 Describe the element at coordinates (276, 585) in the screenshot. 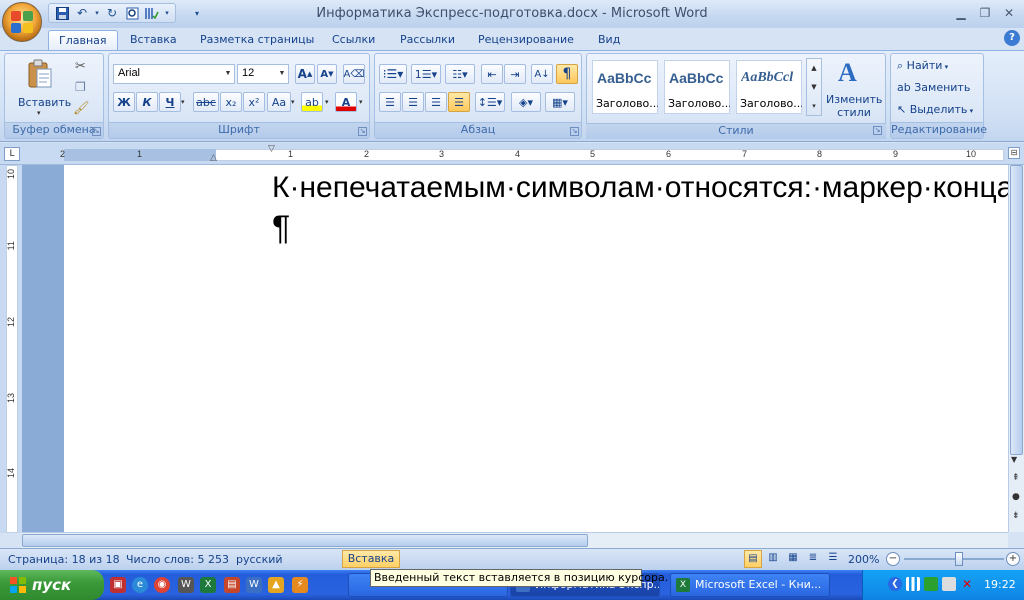

I see `folder-icon: ▲` at that location.